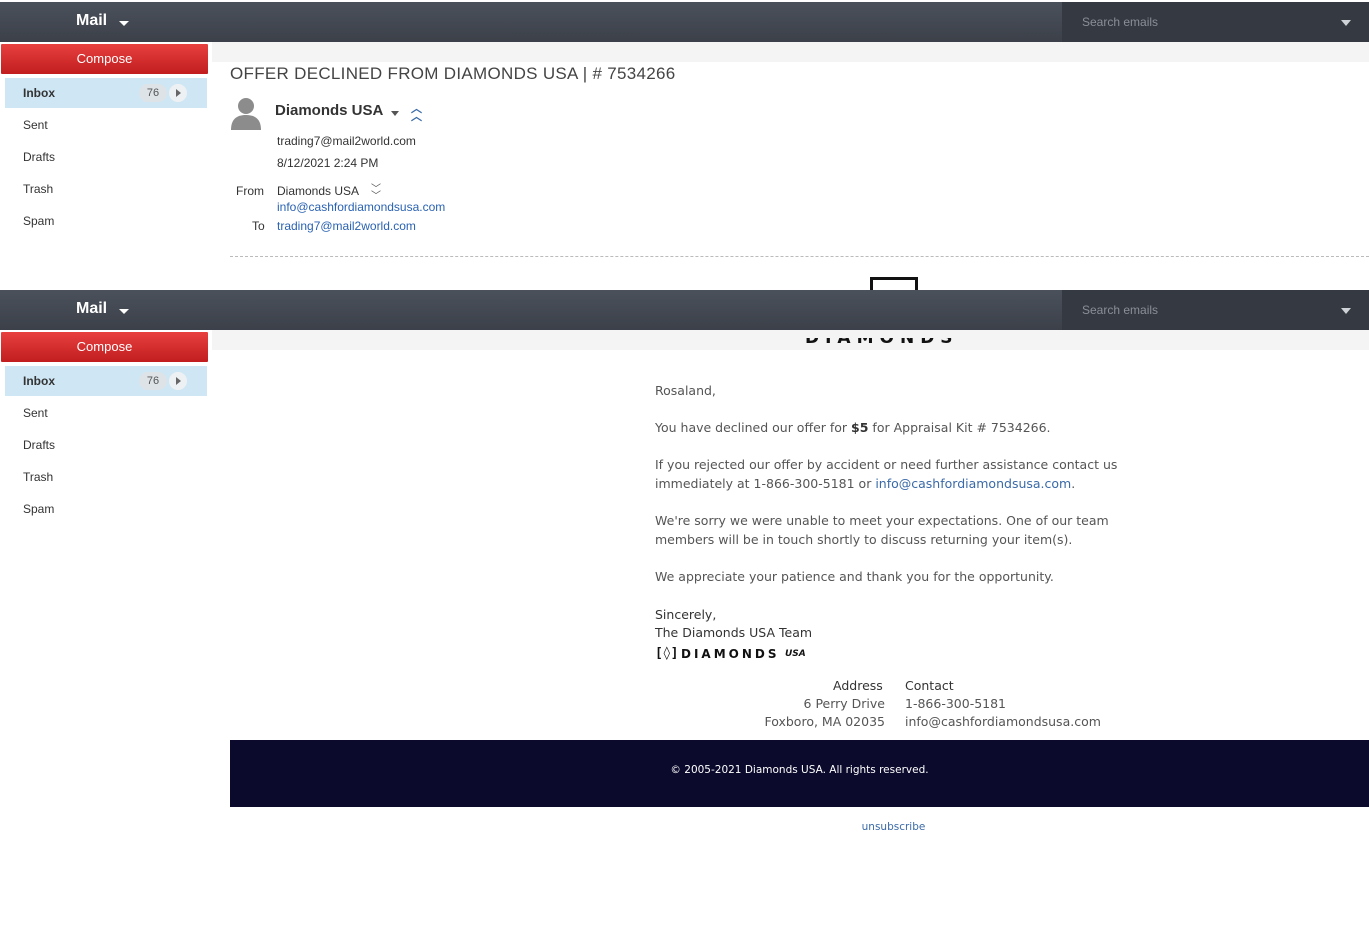  What do you see at coordinates (894, 827) in the screenshot?
I see `unsubscribe-link: unsubscribe` at bounding box center [894, 827].